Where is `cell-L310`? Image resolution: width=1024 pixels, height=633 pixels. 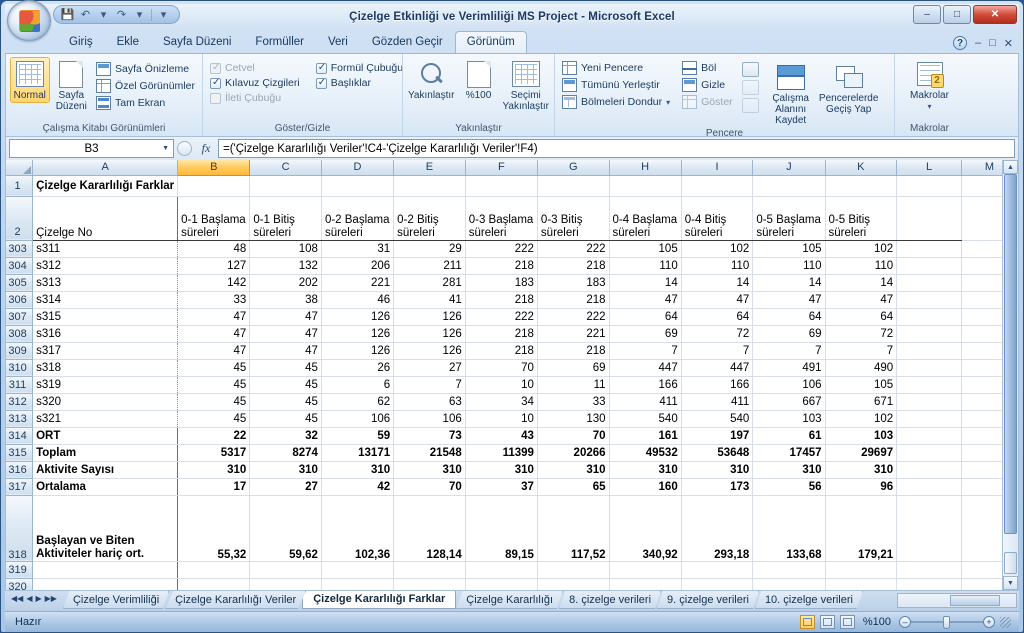
cell-L310 is located at coordinates (929, 368).